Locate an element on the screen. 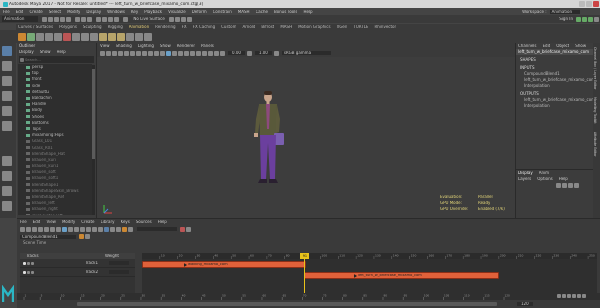  trax-key-icon is located at coordinates (124, 229).